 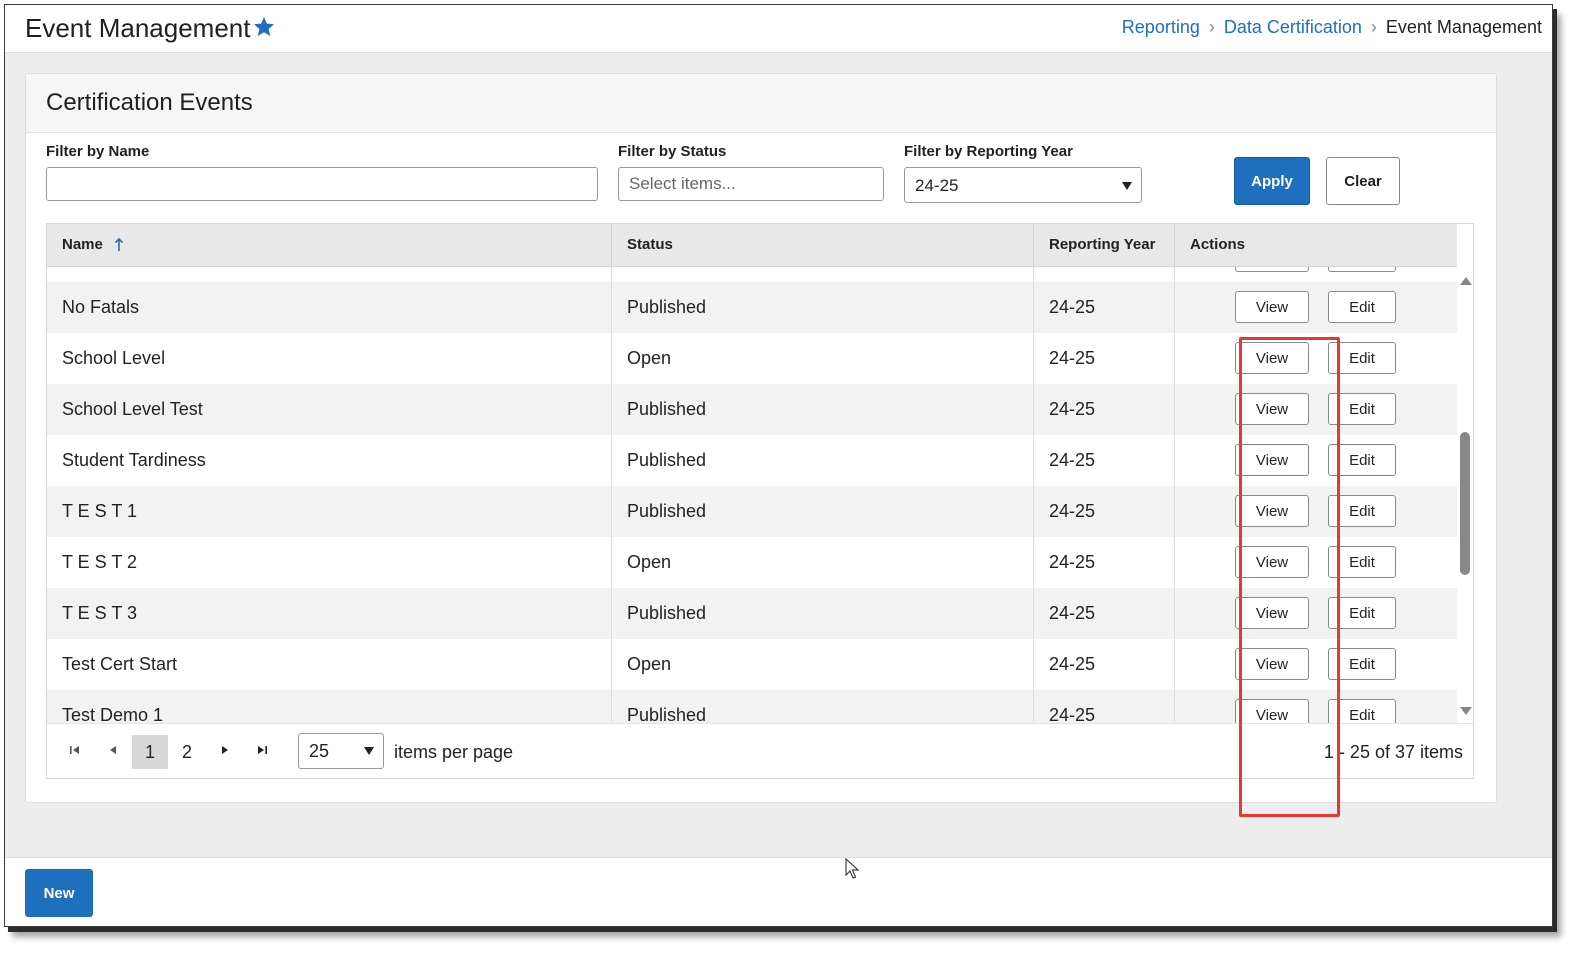 I want to click on cell-name: Student Tardiness, so click(x=329, y=460).